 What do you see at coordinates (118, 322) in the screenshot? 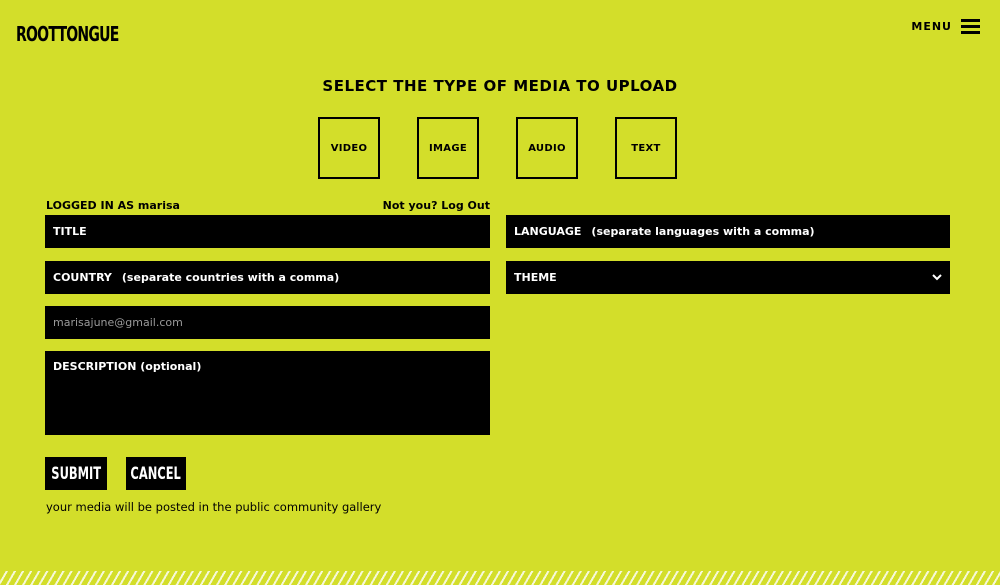
I see `email-value: marisajune@gmail.com` at bounding box center [118, 322].